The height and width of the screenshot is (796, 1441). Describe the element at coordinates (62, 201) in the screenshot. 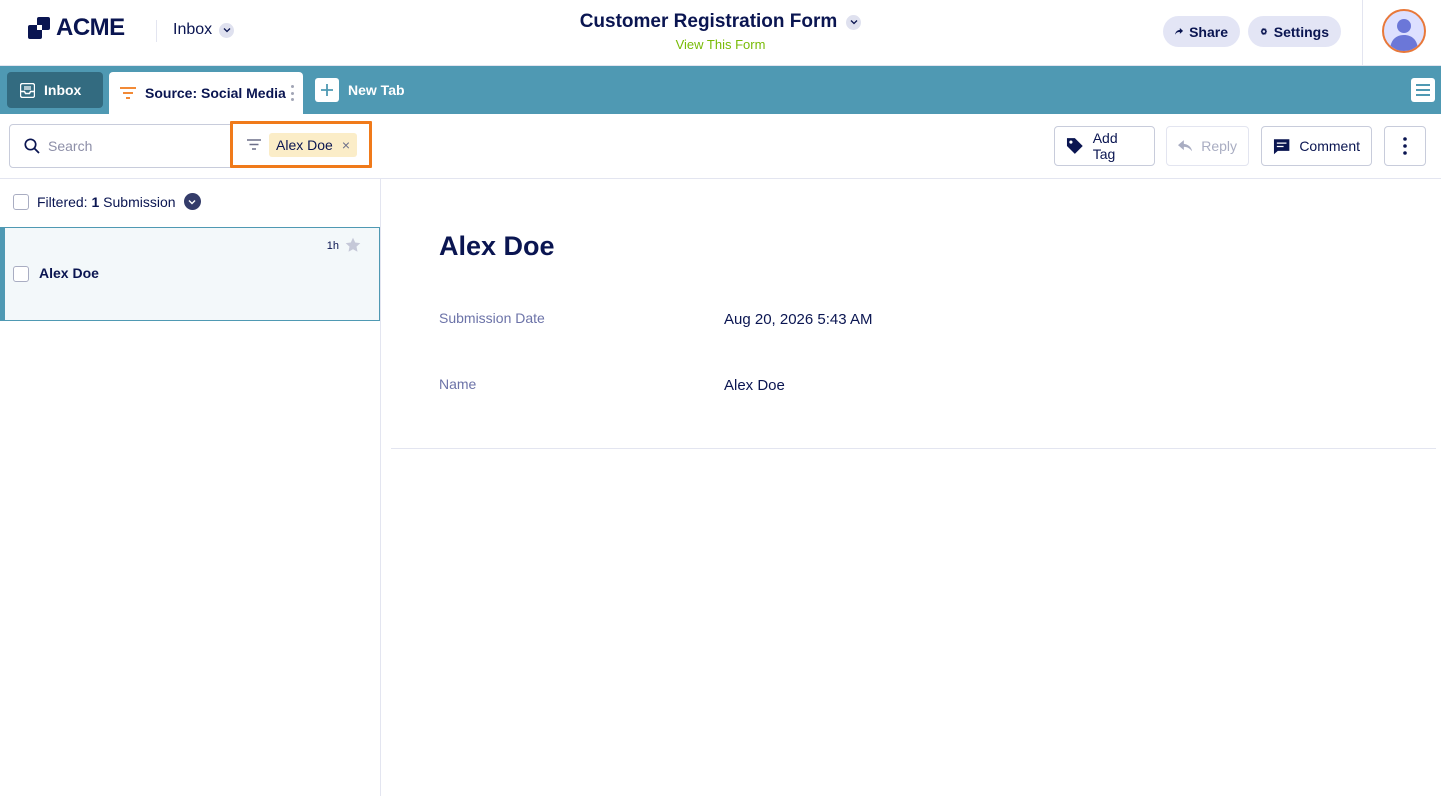

I see `filtered-prefix: Filtered:` at that location.